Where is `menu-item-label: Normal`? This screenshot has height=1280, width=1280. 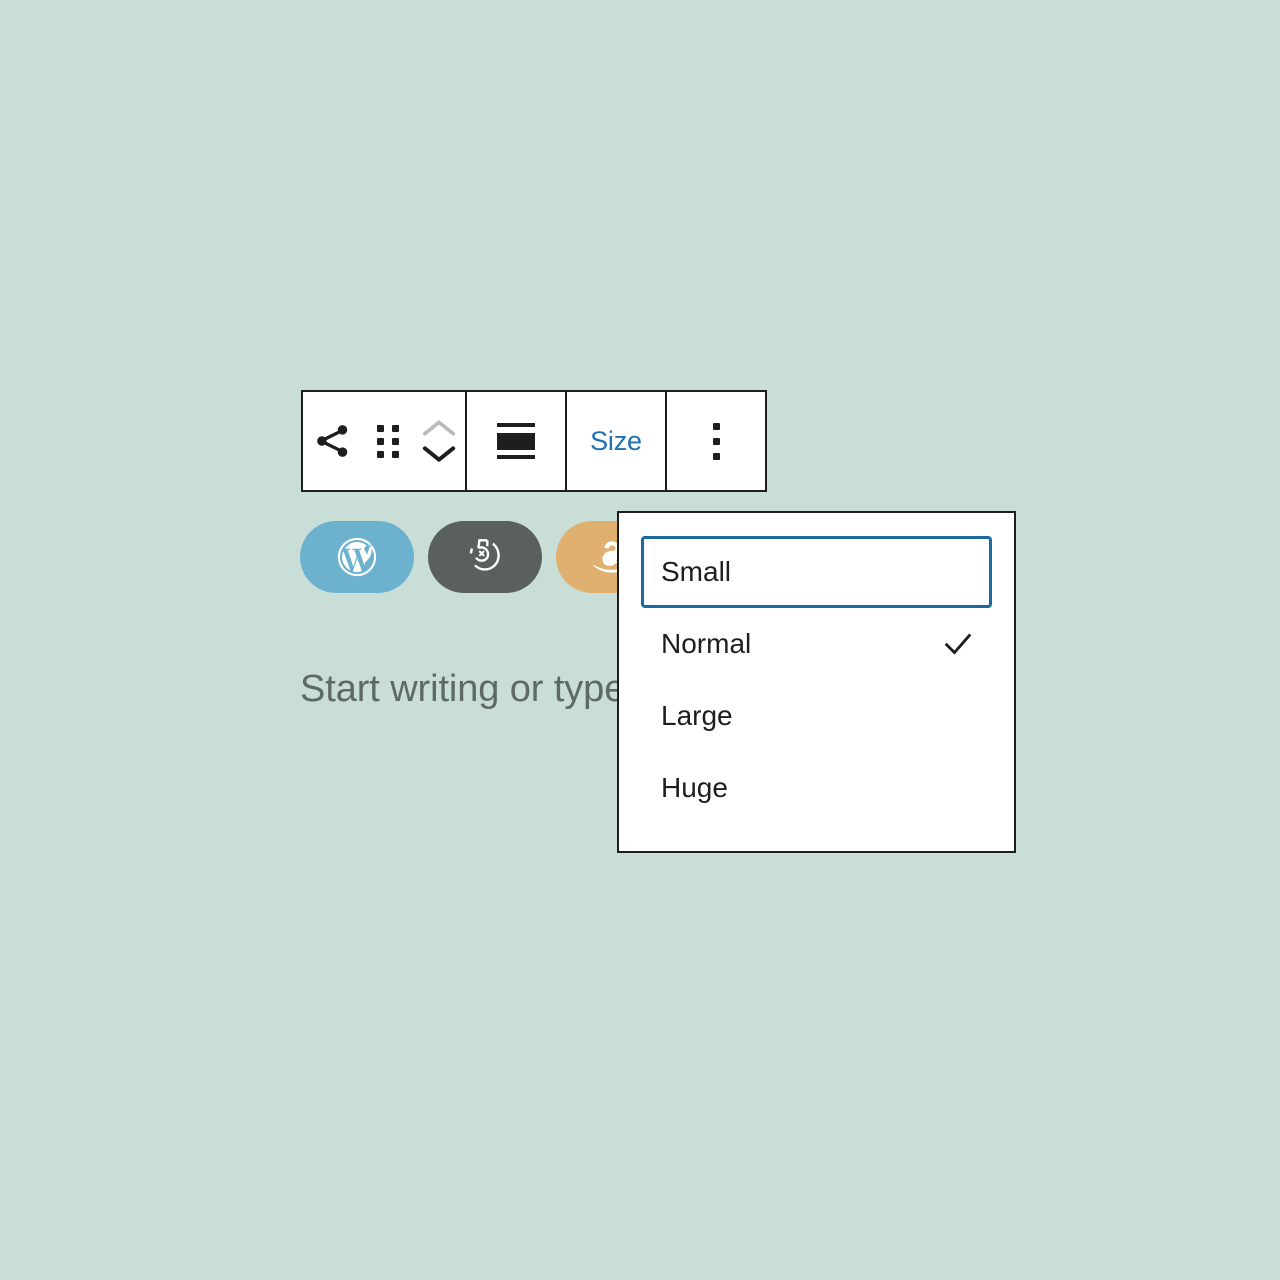
menu-item-label: Normal is located at coordinates (706, 643).